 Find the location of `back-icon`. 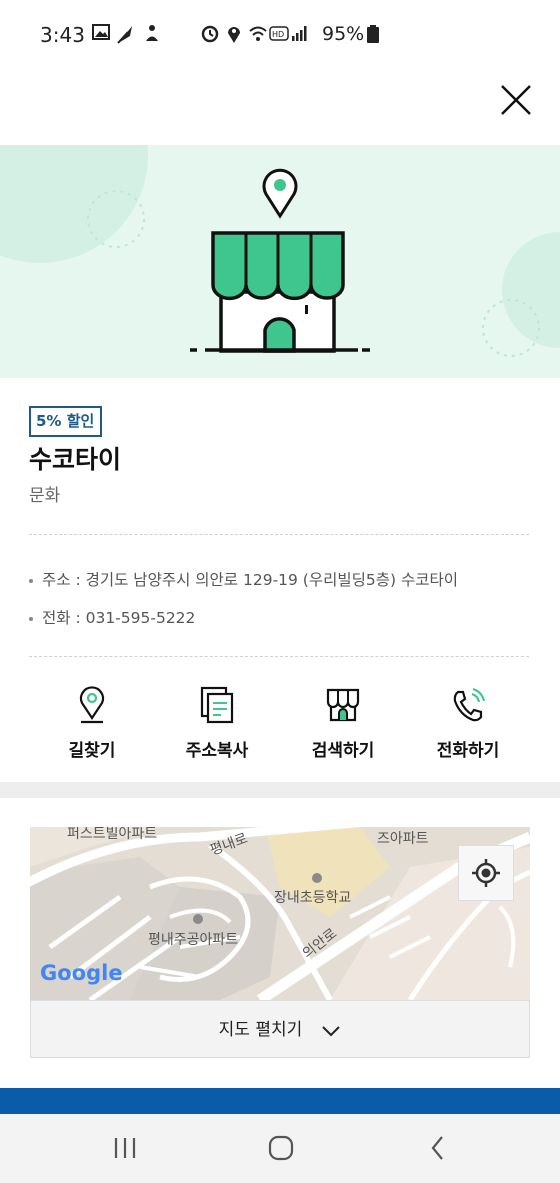

back-icon is located at coordinates (438, 1148).